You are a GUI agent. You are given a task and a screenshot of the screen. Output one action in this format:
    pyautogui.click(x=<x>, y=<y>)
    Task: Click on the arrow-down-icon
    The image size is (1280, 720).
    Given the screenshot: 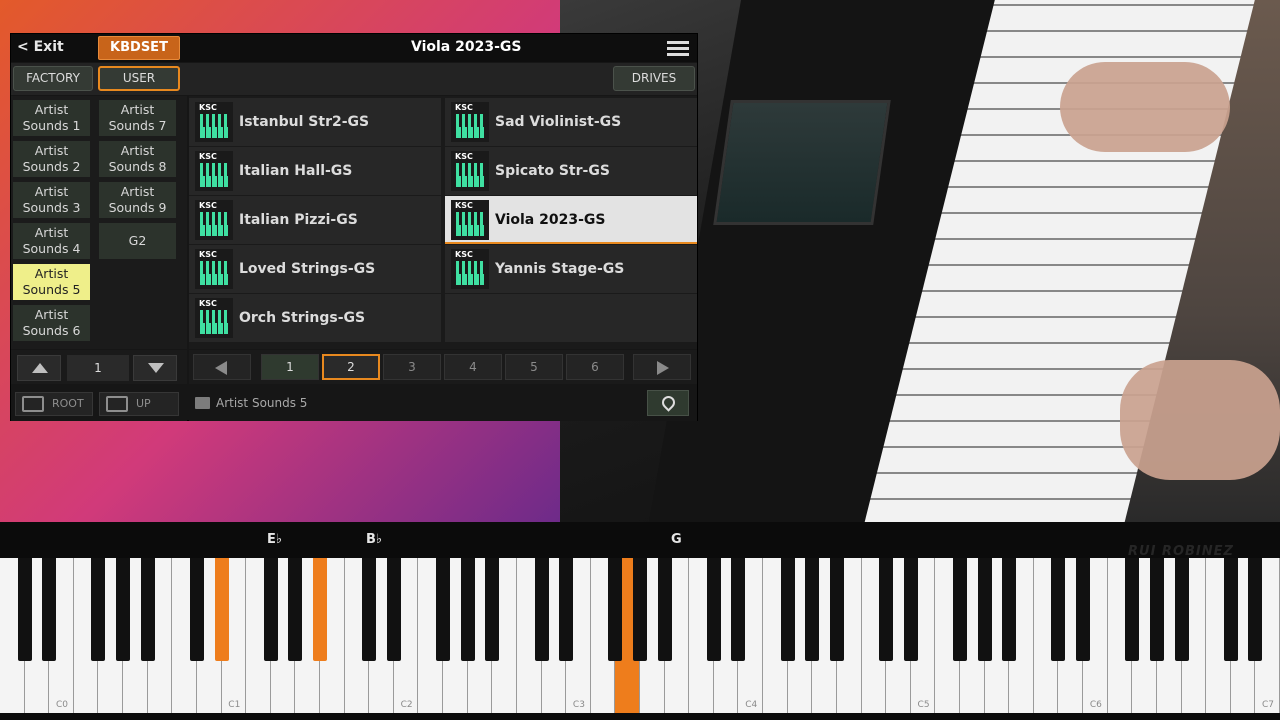 What is the action you would take?
    pyautogui.click(x=156, y=368)
    